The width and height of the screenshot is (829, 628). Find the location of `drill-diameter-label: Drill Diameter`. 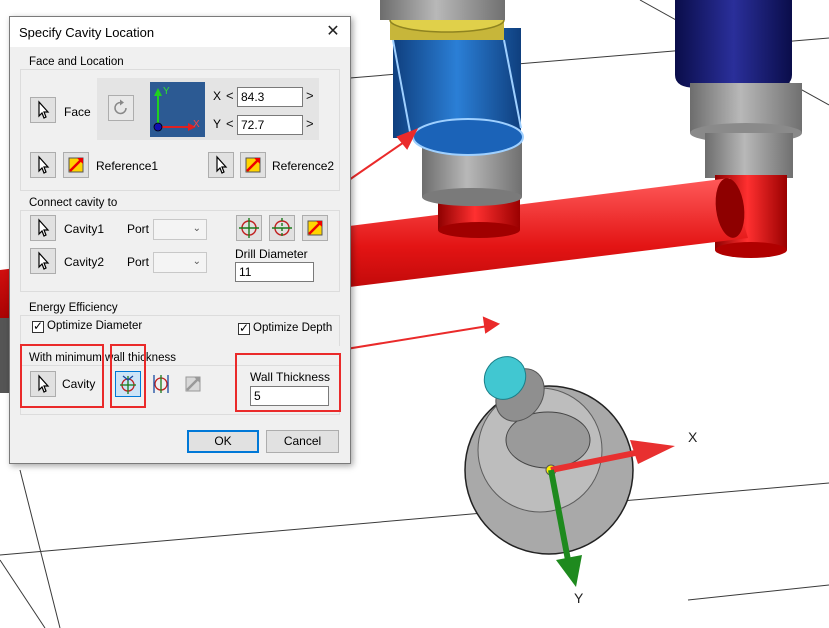

drill-diameter-label: Drill Diameter is located at coordinates (271, 254).